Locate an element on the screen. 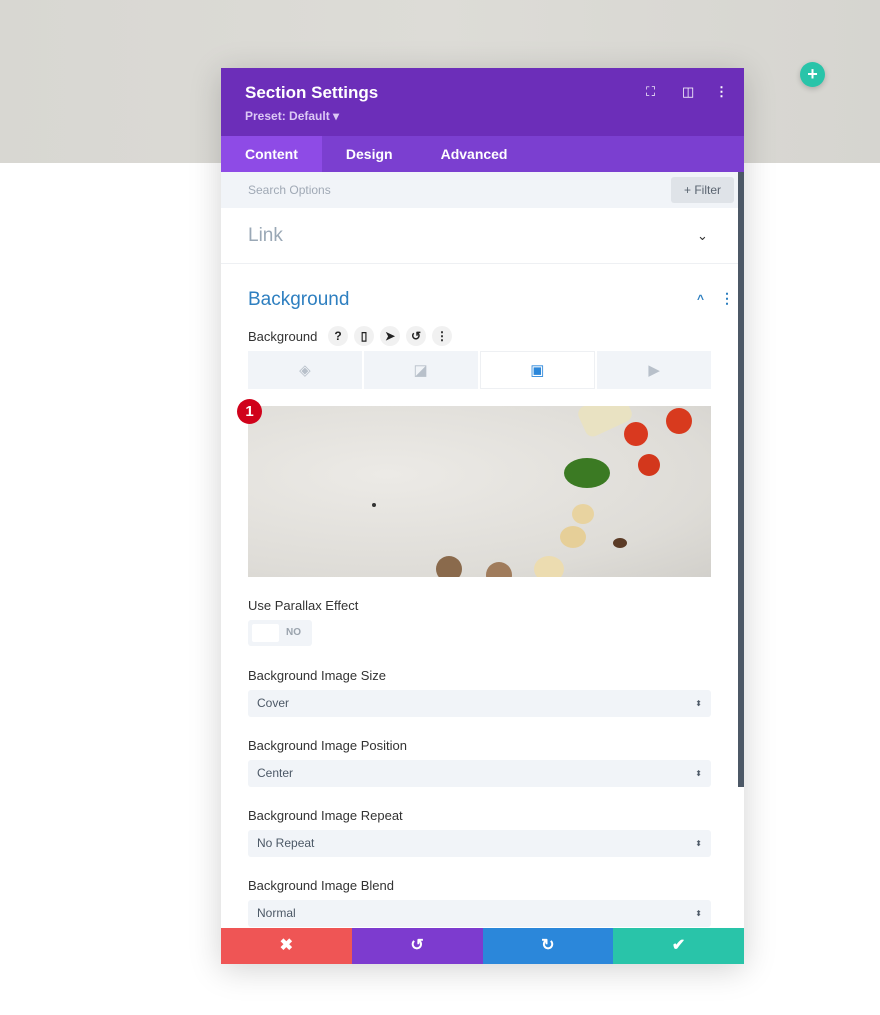  image-tab-icon: ▣ is located at coordinates (537, 370).